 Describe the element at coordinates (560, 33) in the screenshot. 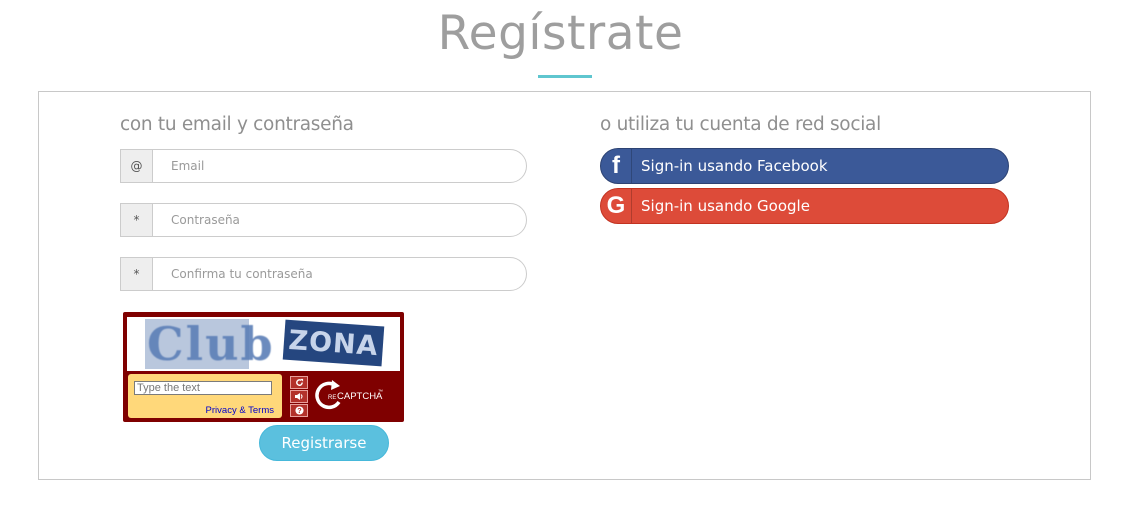

I see `page-title: Regístrate` at that location.